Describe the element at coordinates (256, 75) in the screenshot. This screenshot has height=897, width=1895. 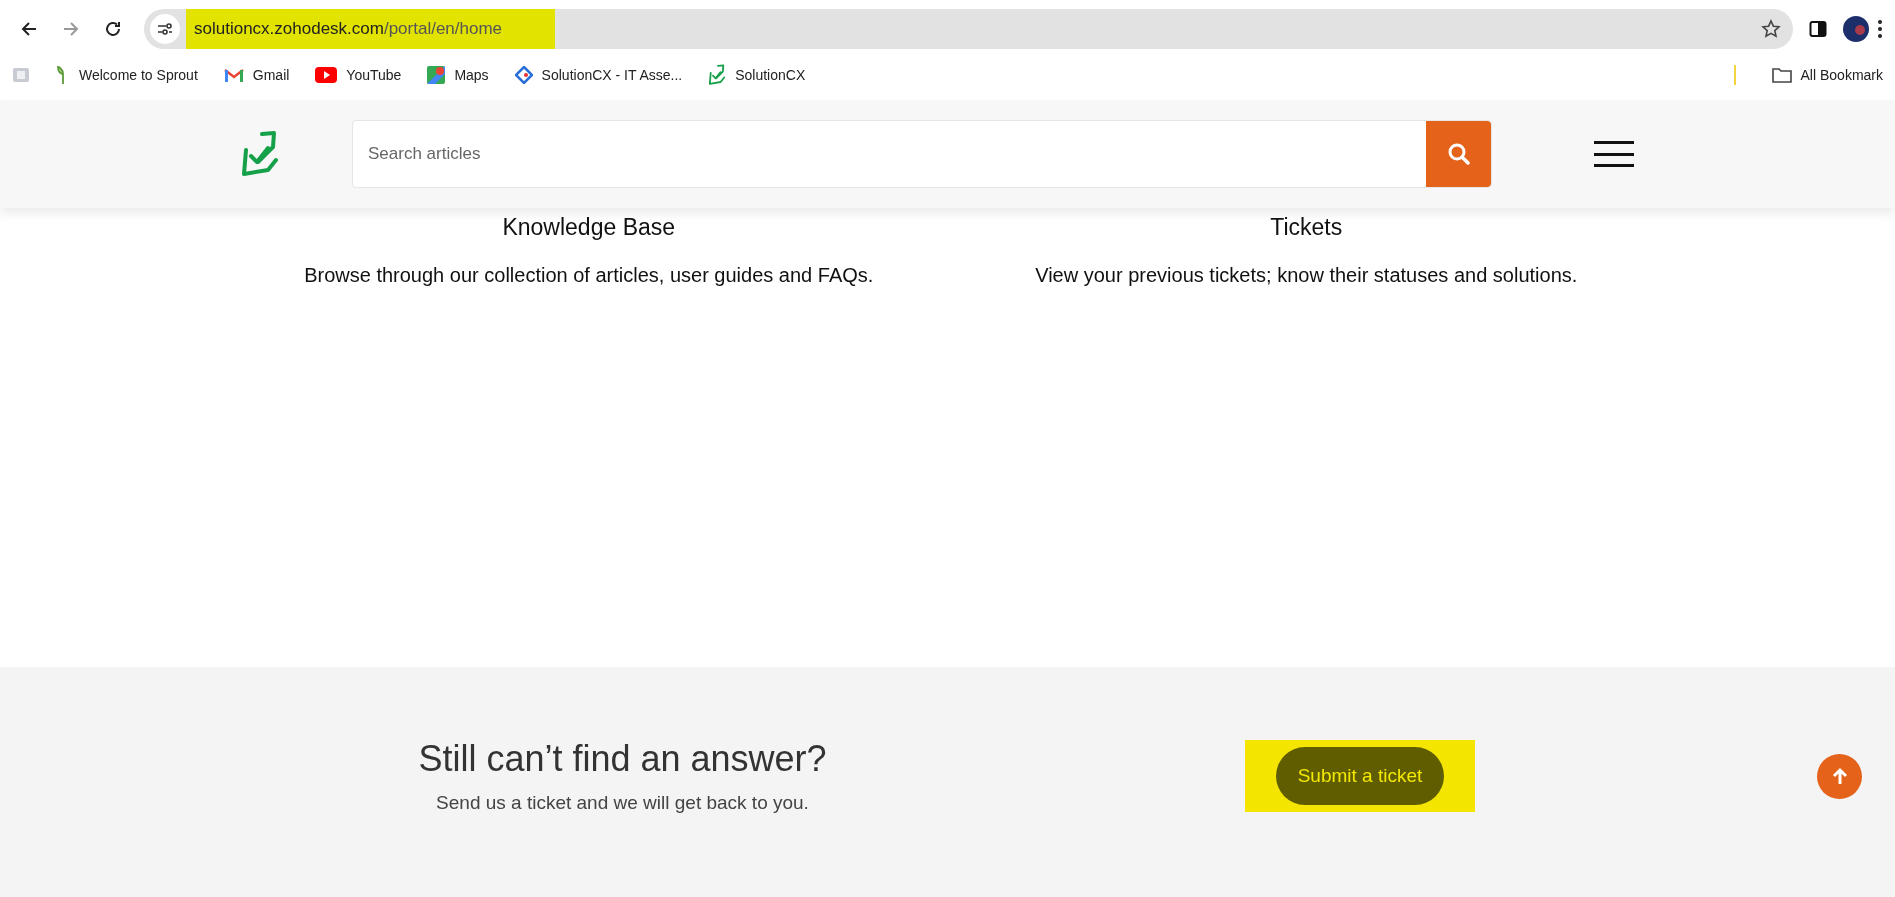
I see `bookmark: Gmail` at that location.